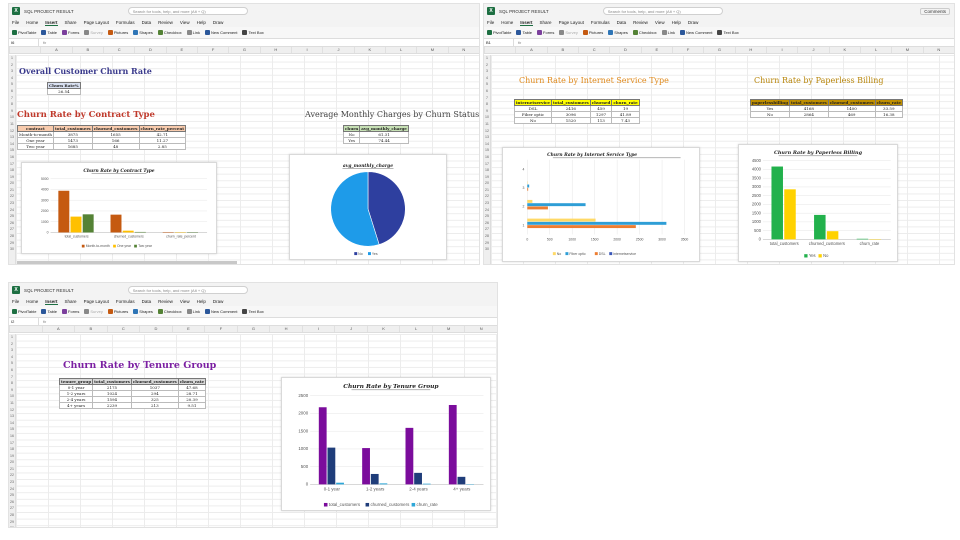 Image resolution: width=960 pixels, height=540 pixels. What do you see at coordinates (687, 50) in the screenshot?
I see `column-header-f: F` at bounding box center [687, 50].